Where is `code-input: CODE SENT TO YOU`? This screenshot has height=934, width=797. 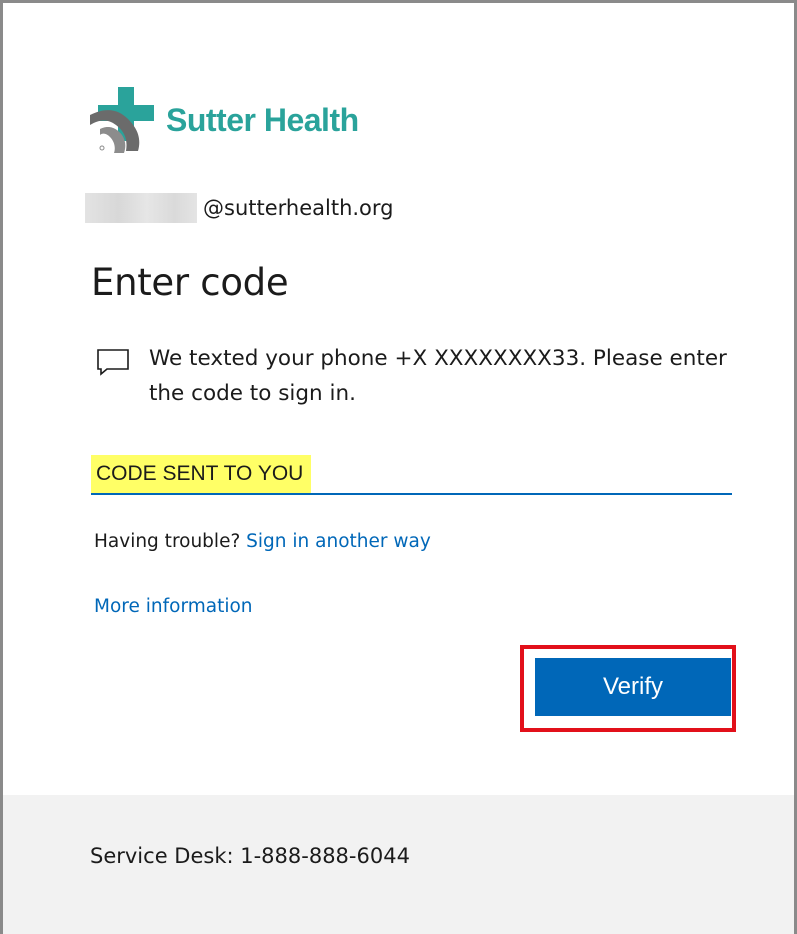 code-input: CODE SENT TO YOU is located at coordinates (411, 475).